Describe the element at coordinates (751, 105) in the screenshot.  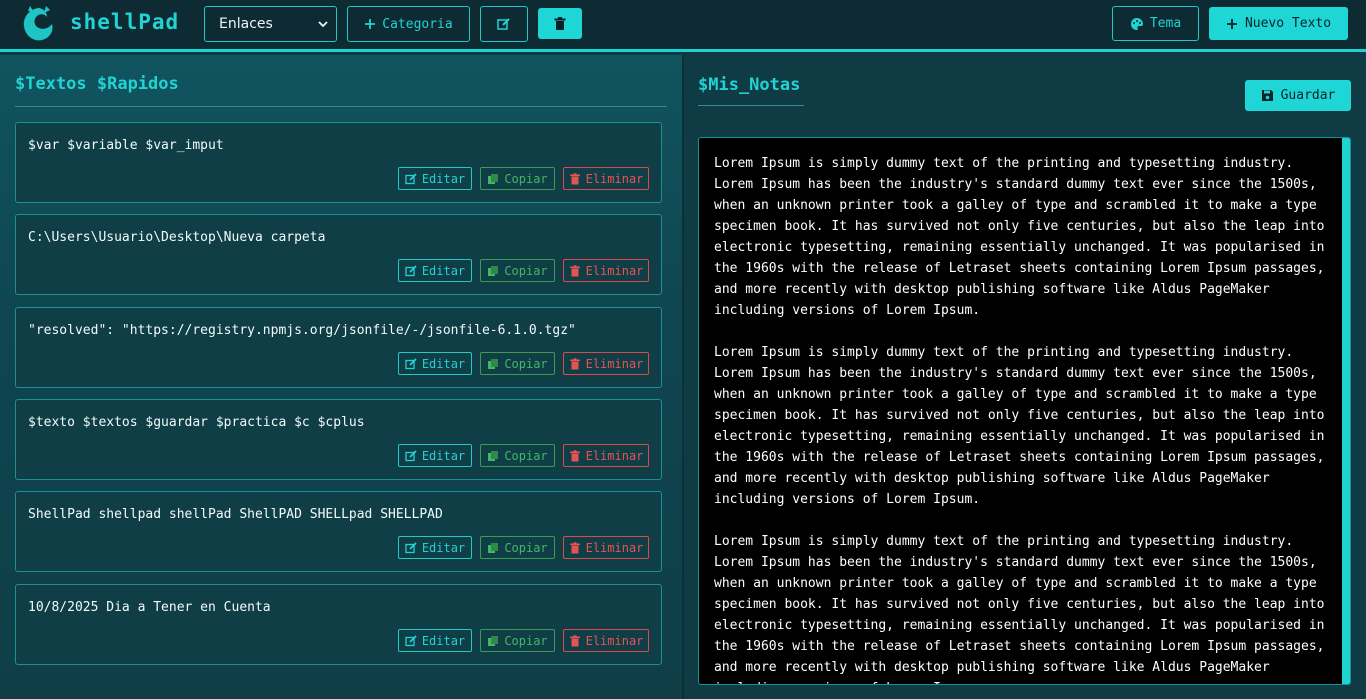
I see `notes-title-underline` at that location.